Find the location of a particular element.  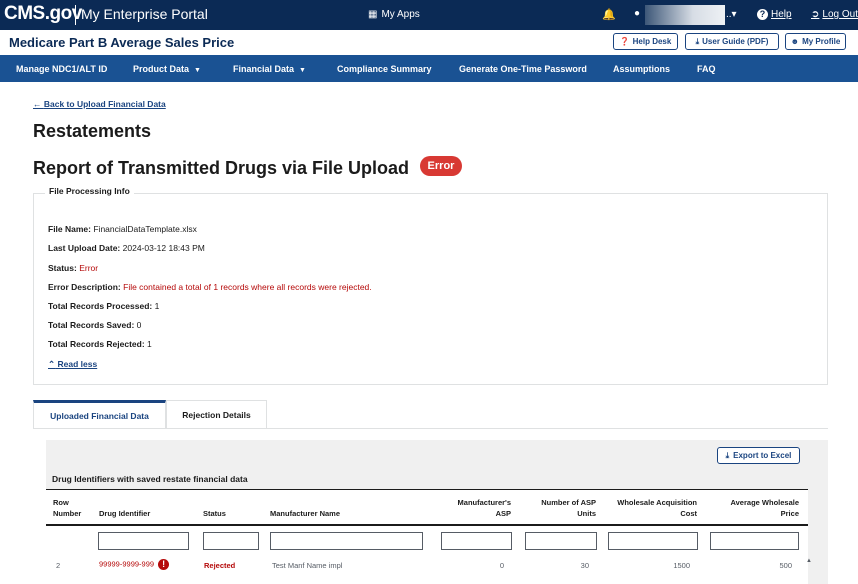

col-header-wac: Wholesale Acquisition Cost is located at coordinates (652, 508).